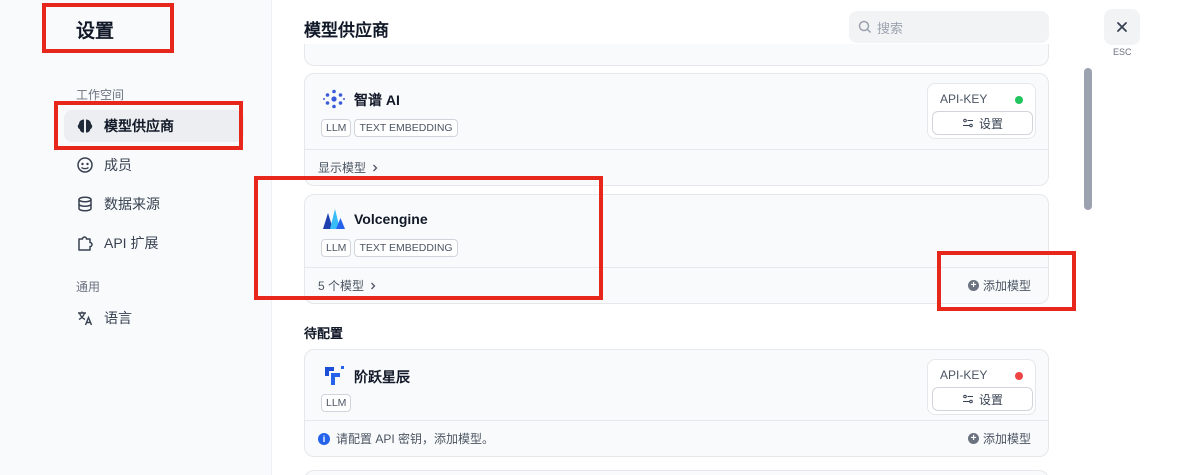 The height and width of the screenshot is (475, 1195). I want to click on provider-footer: i 请配置 API 密钥，添加模型。 + 添加模型, so click(676, 438).